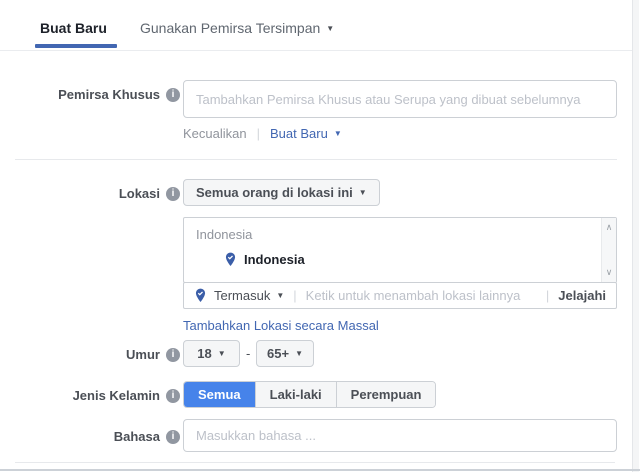  Describe the element at coordinates (109, 94) in the screenshot. I see `custom-audience-label: Pemirsa Khusus` at that location.